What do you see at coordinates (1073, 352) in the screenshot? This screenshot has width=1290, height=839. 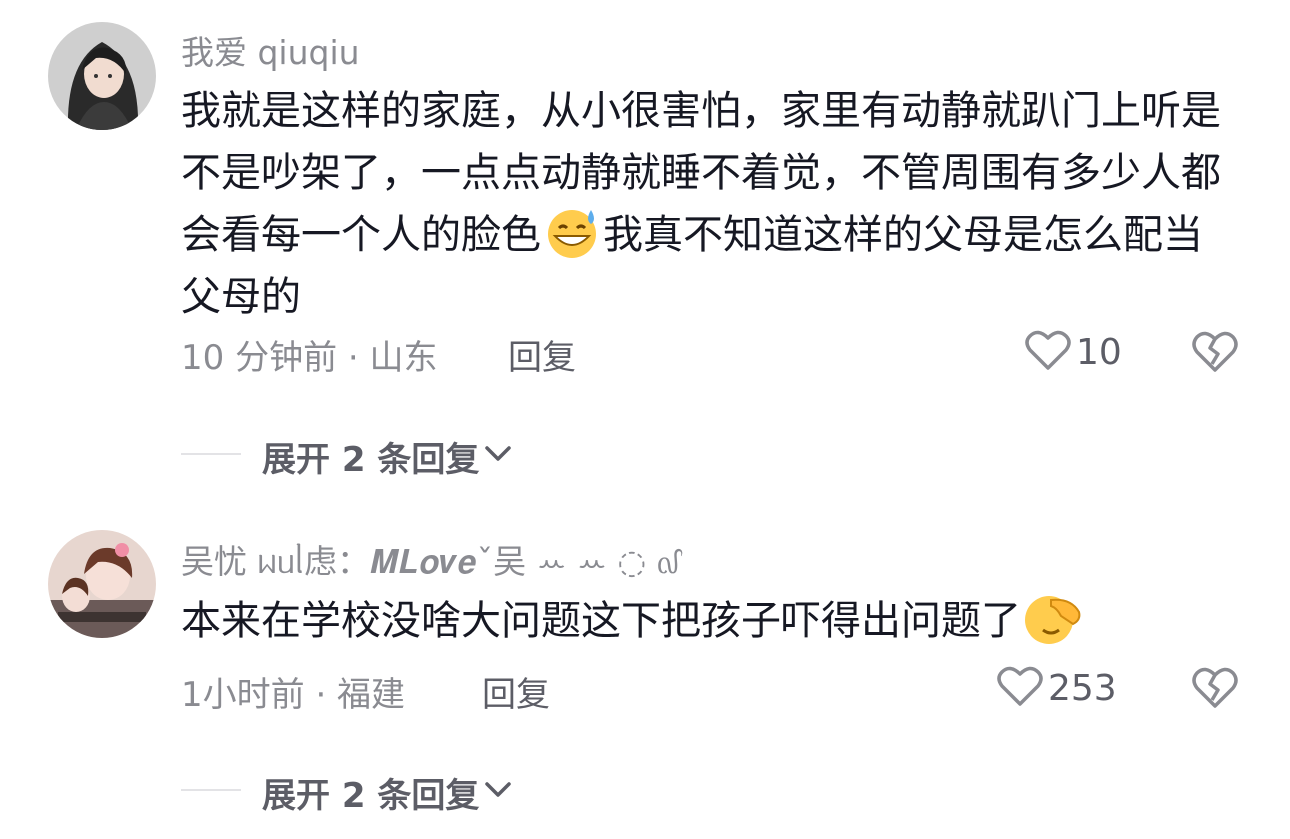 I see `like-button: 10` at bounding box center [1073, 352].